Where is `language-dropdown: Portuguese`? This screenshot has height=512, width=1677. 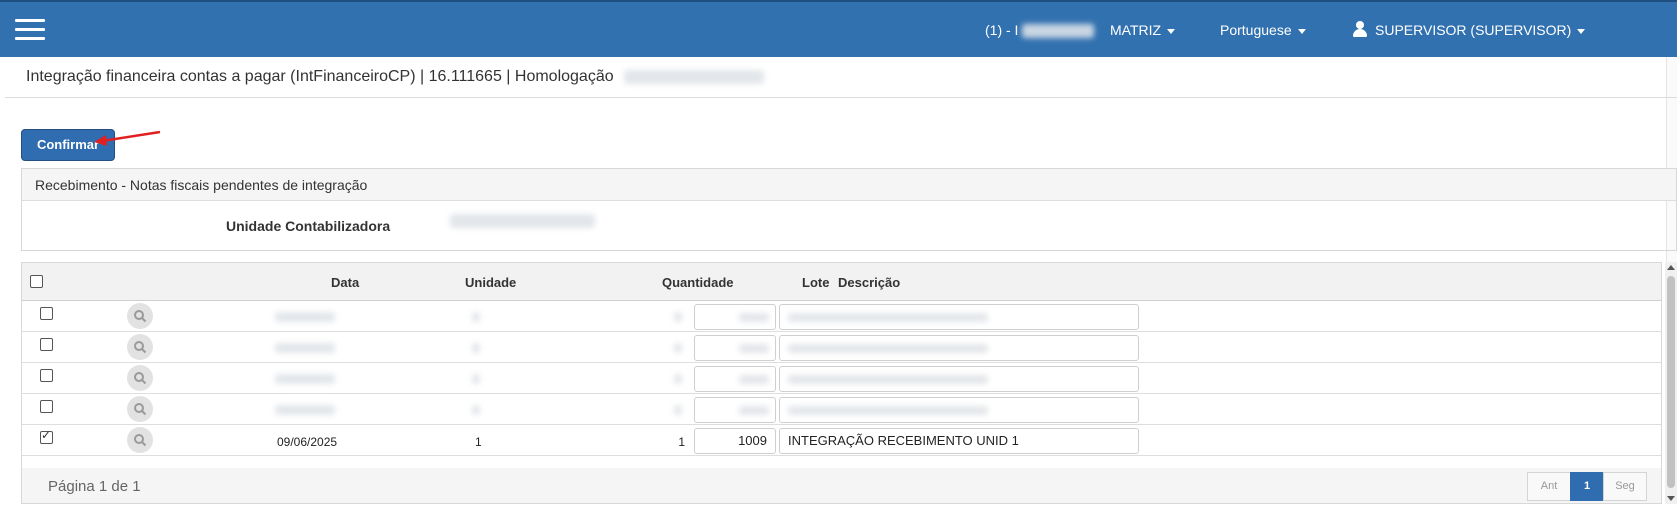
language-dropdown: Portuguese is located at coordinates (1263, 30).